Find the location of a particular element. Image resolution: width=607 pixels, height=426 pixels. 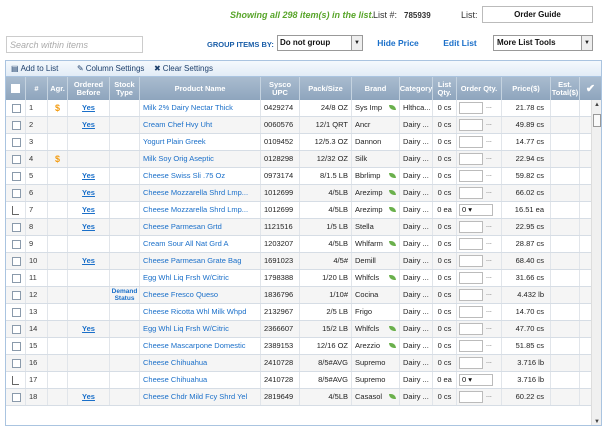

checkmark-icon: ✔ is located at coordinates (590, 88).